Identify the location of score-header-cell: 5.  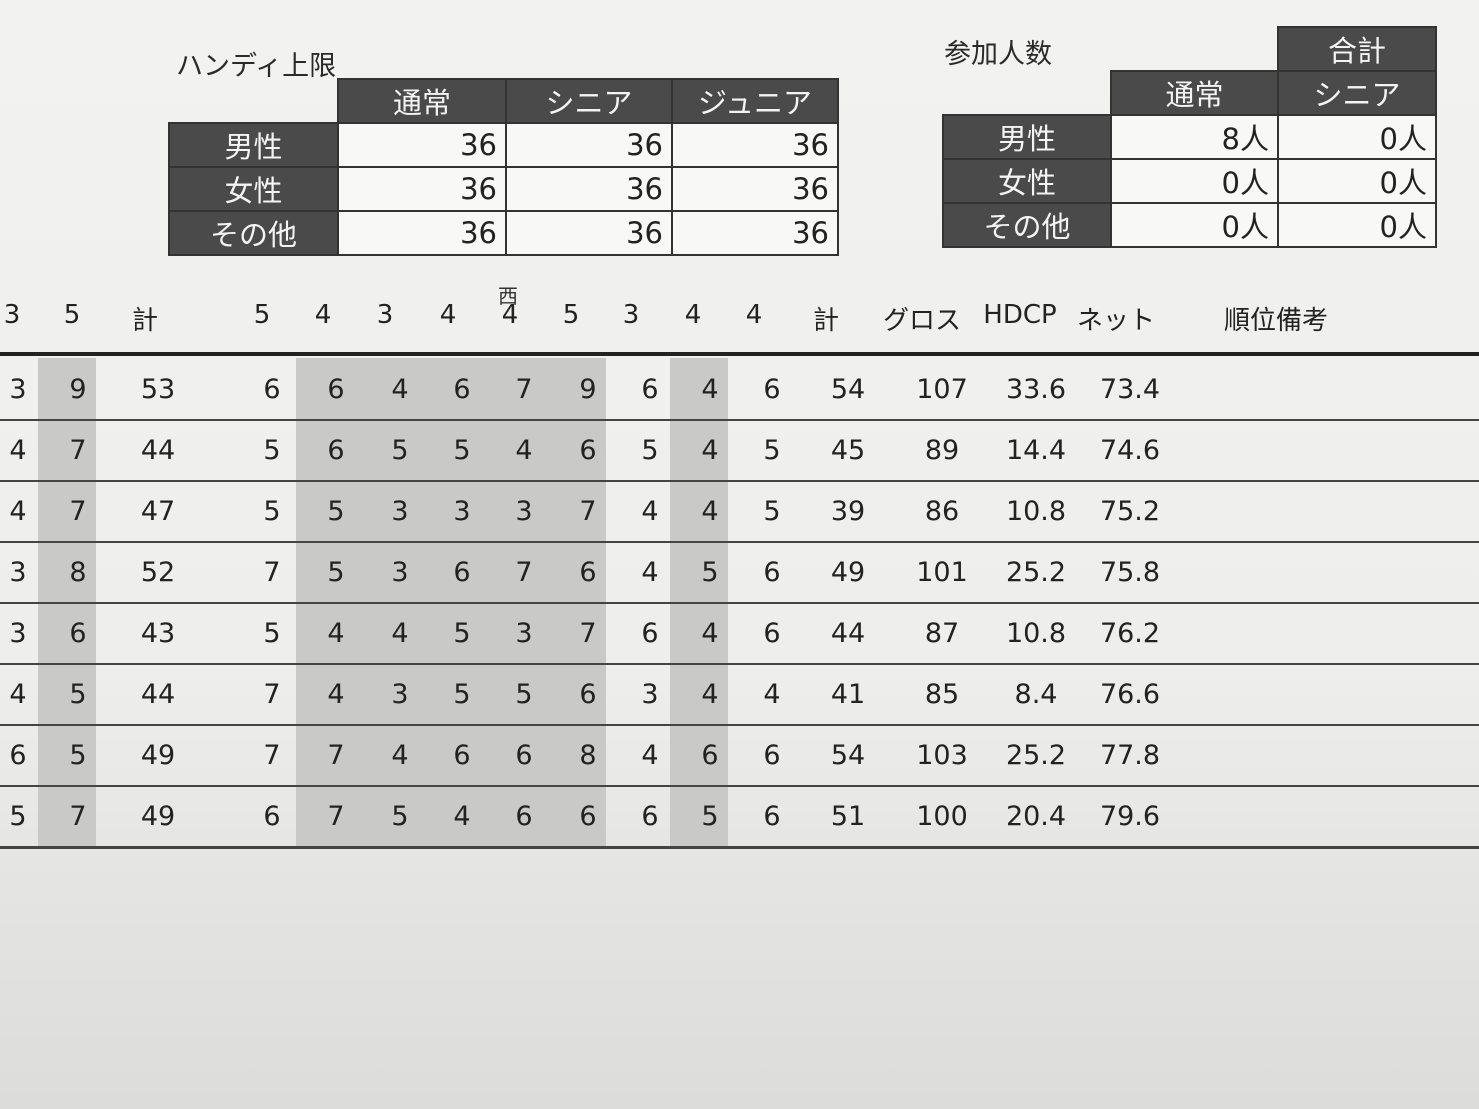
(262, 315).